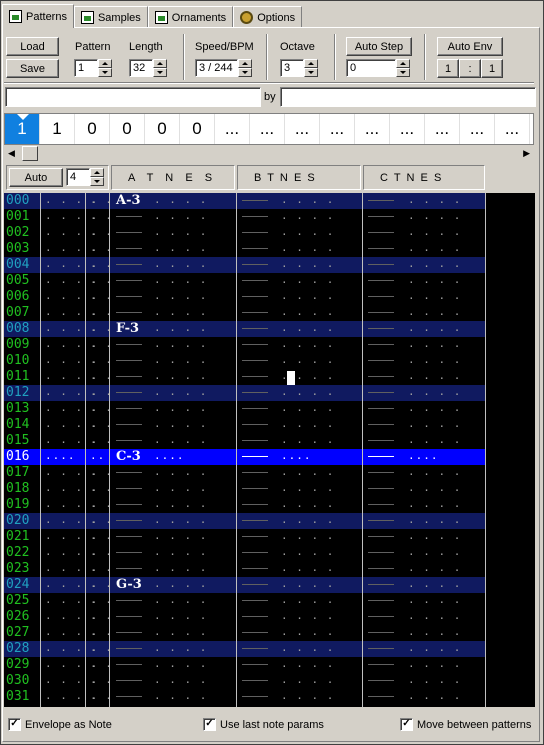 The height and width of the screenshot is (745, 544). What do you see at coordinates (11, 153) in the screenshot?
I see `scroll-left-icon: ◀` at bounding box center [11, 153].